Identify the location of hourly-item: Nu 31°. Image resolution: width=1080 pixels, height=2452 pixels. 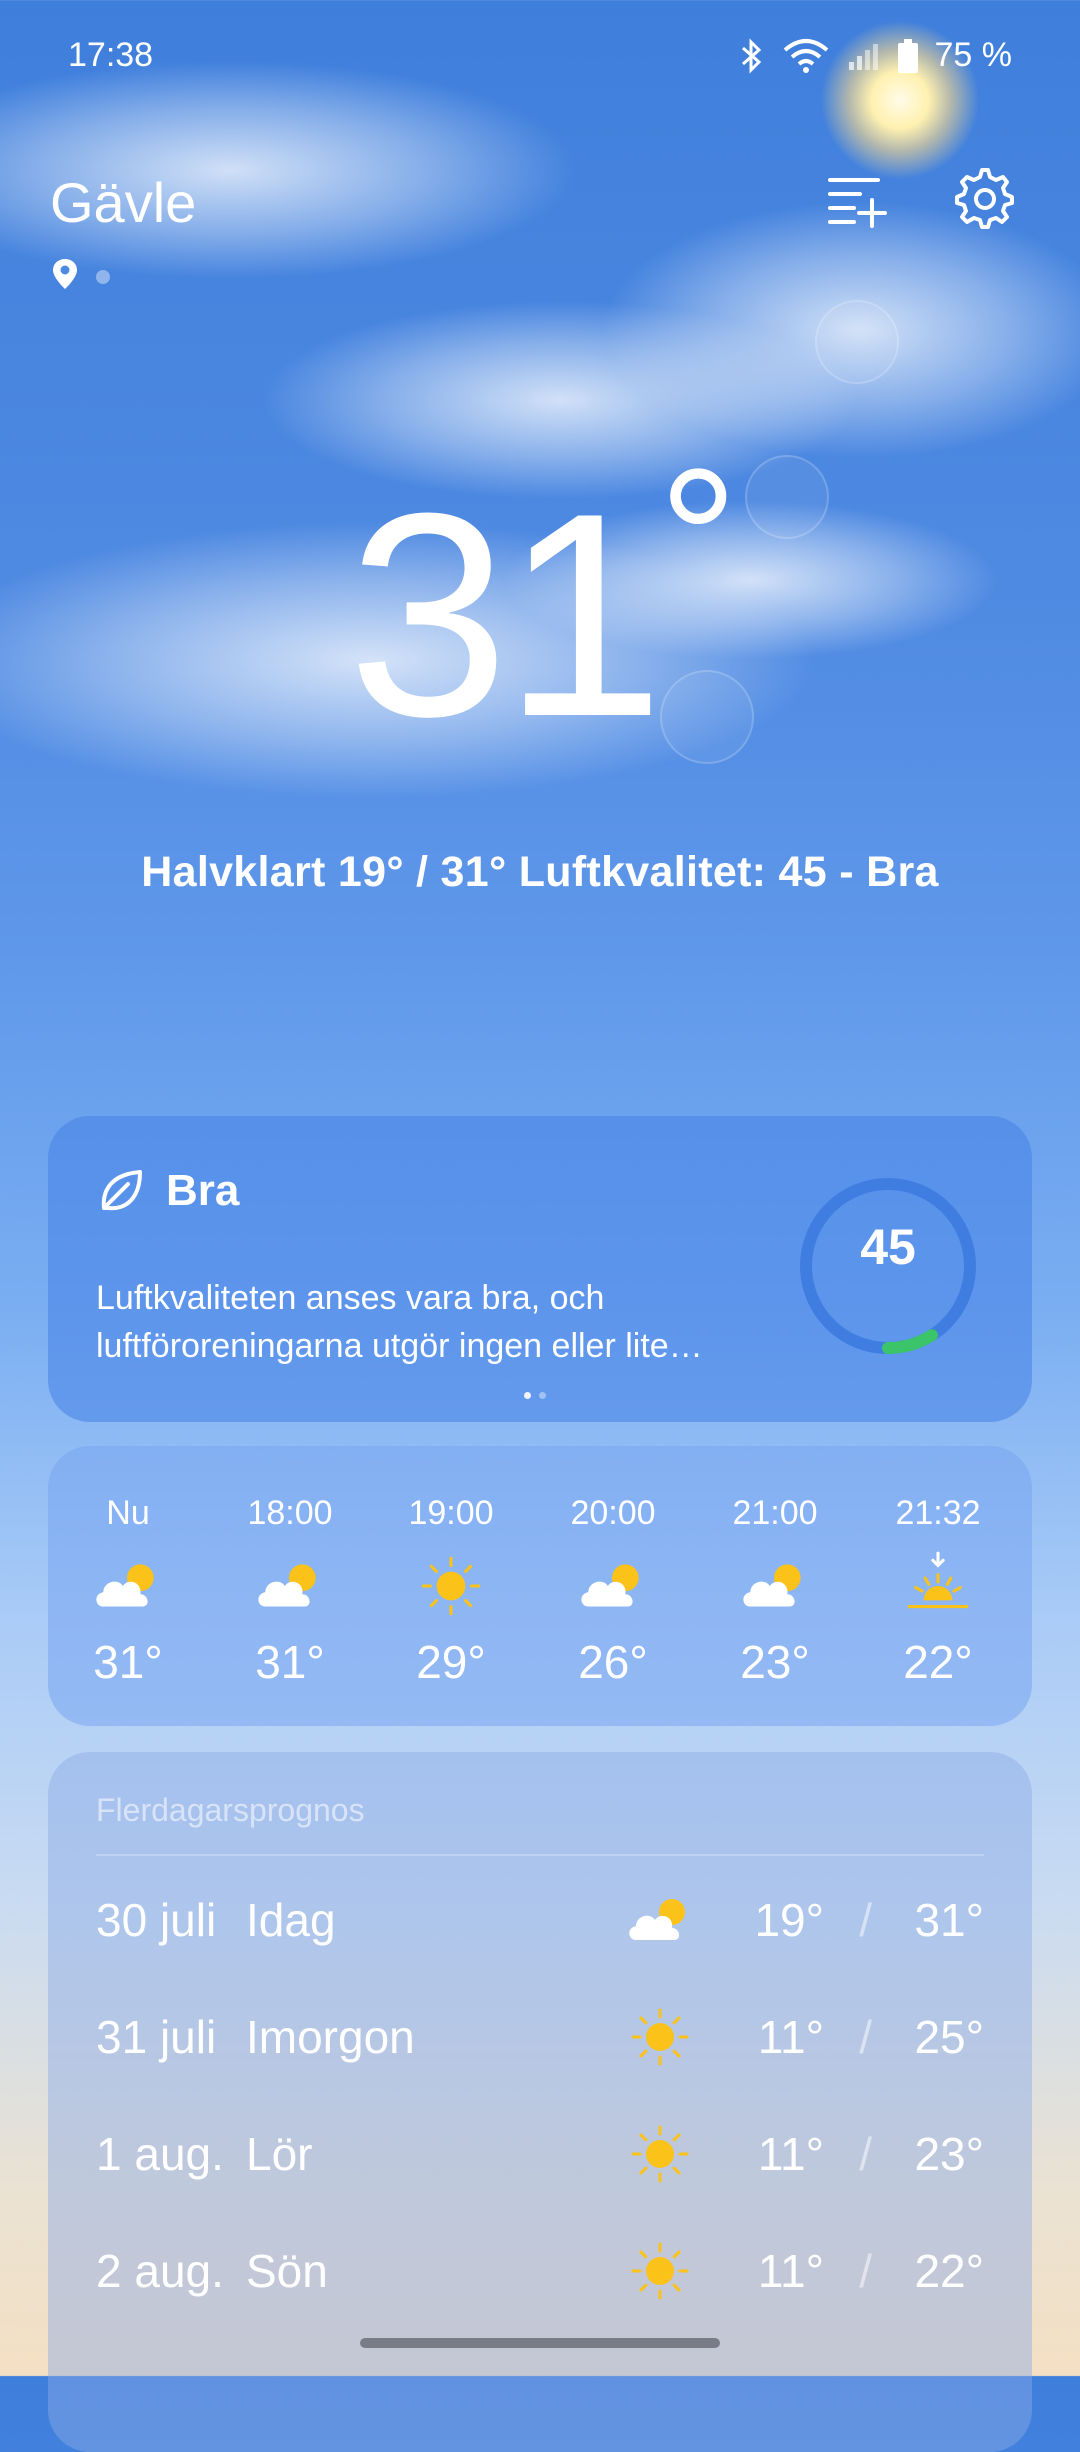
(128, 1591).